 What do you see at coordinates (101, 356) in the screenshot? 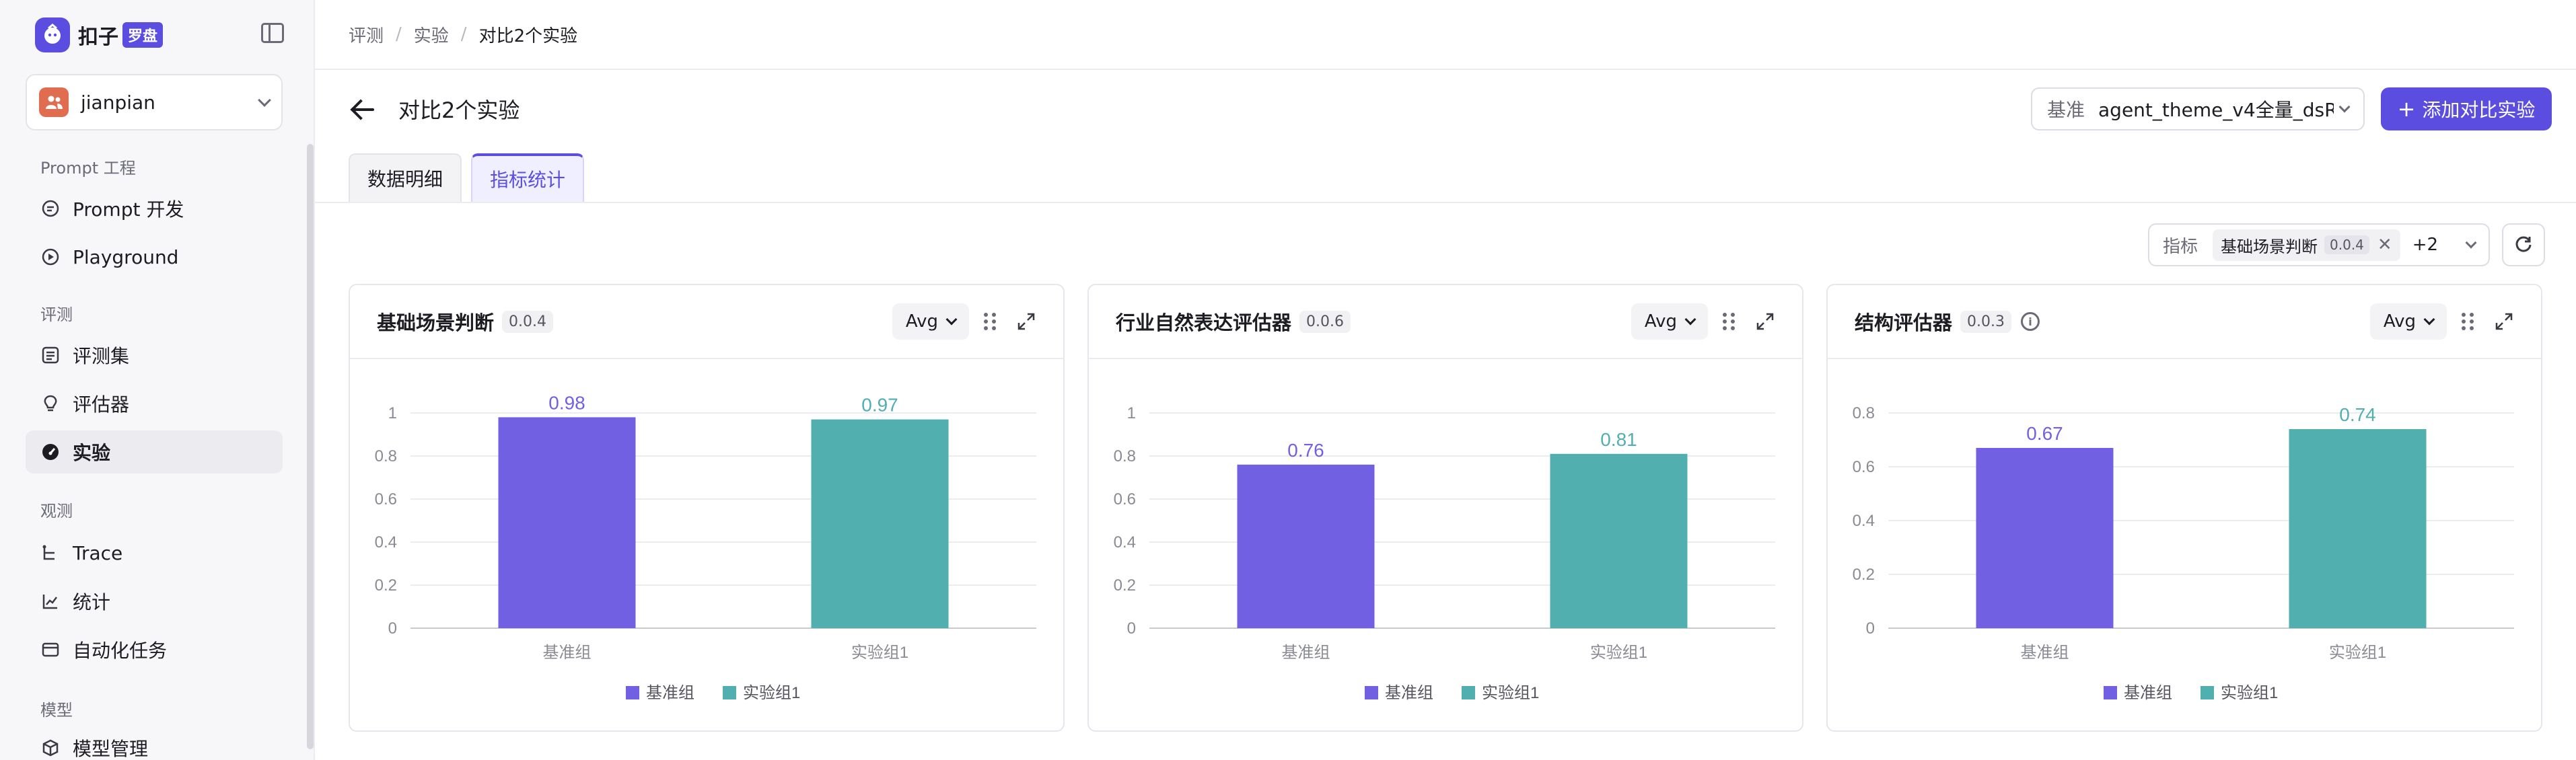
I see `sidebar-item-label: 评测集` at bounding box center [101, 356].